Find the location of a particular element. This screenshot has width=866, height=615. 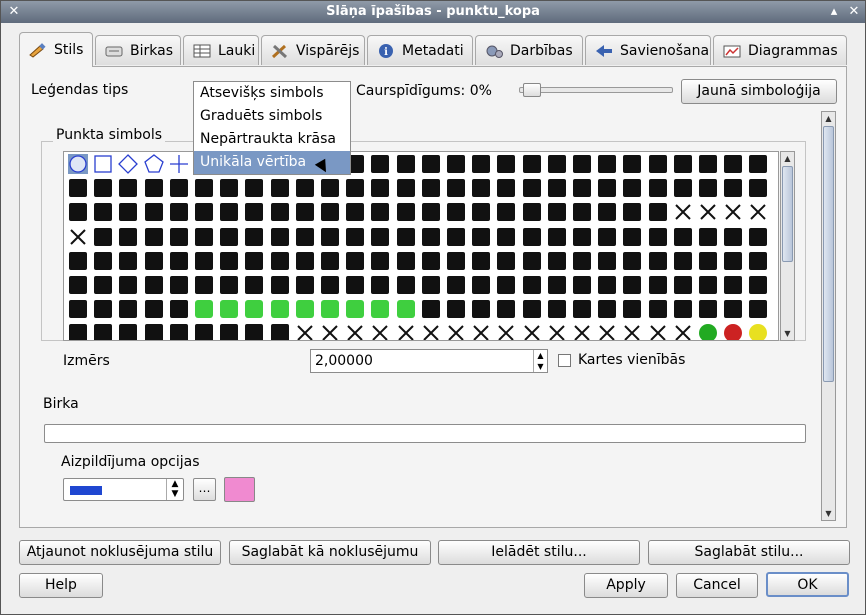

tab-darbibas: Darbības is located at coordinates (529, 50).